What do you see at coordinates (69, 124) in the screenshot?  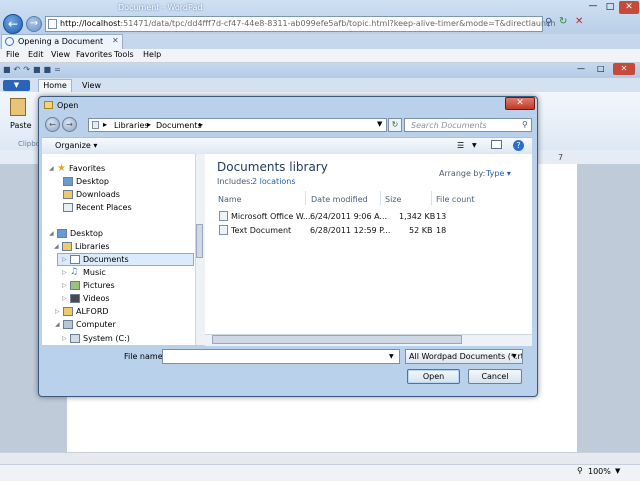 I see `dialog-forward-button: →` at bounding box center [69, 124].